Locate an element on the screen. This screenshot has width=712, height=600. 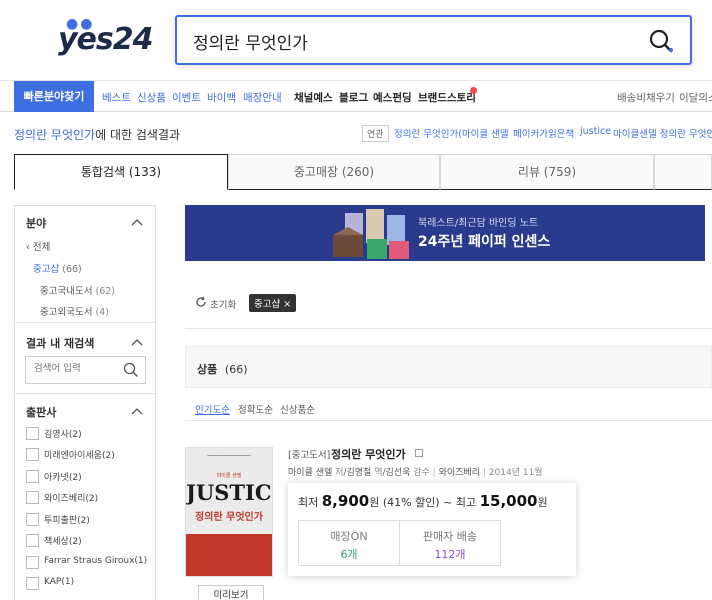
cover-author: 마이클 샌델 is located at coordinates (229, 476).